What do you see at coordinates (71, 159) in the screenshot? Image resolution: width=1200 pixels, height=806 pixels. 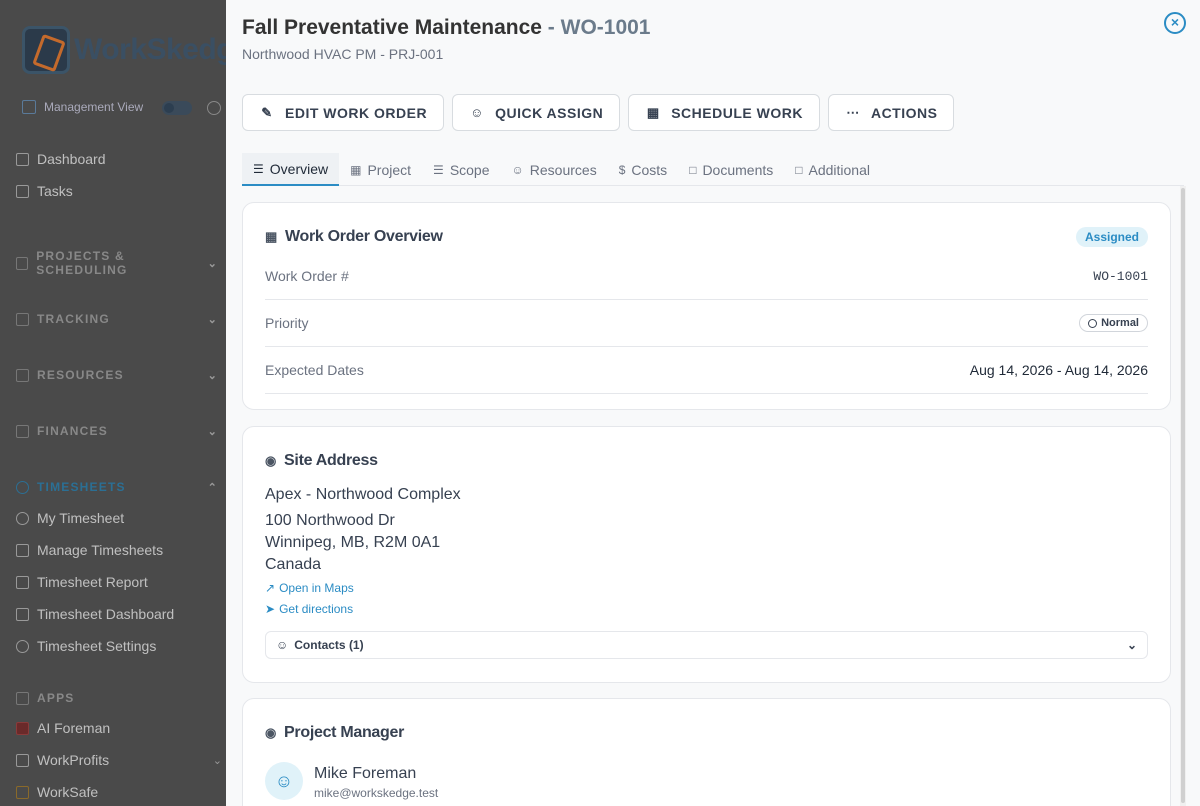 I see `sidebar-item-label: Dashboard` at bounding box center [71, 159].